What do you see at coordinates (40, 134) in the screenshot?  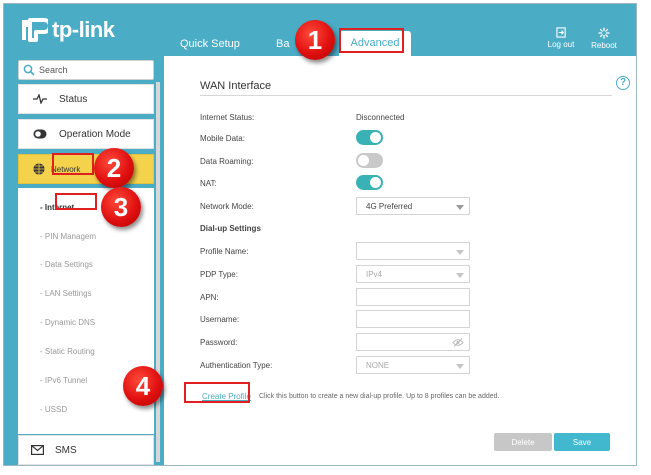 I see `toggle-icon` at bounding box center [40, 134].